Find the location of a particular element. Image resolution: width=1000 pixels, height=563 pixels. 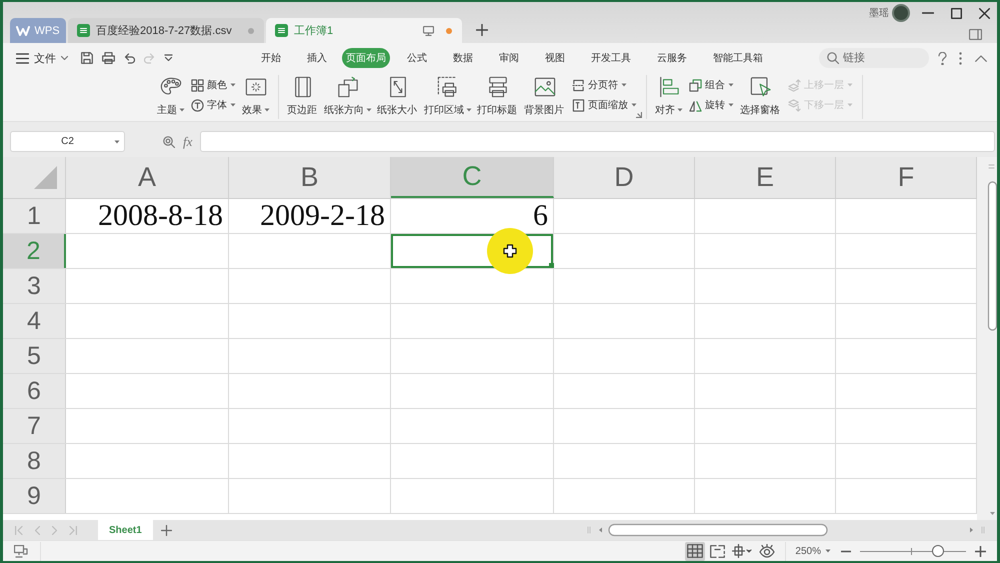

zoom-dropdown: 250% is located at coordinates (813, 551).